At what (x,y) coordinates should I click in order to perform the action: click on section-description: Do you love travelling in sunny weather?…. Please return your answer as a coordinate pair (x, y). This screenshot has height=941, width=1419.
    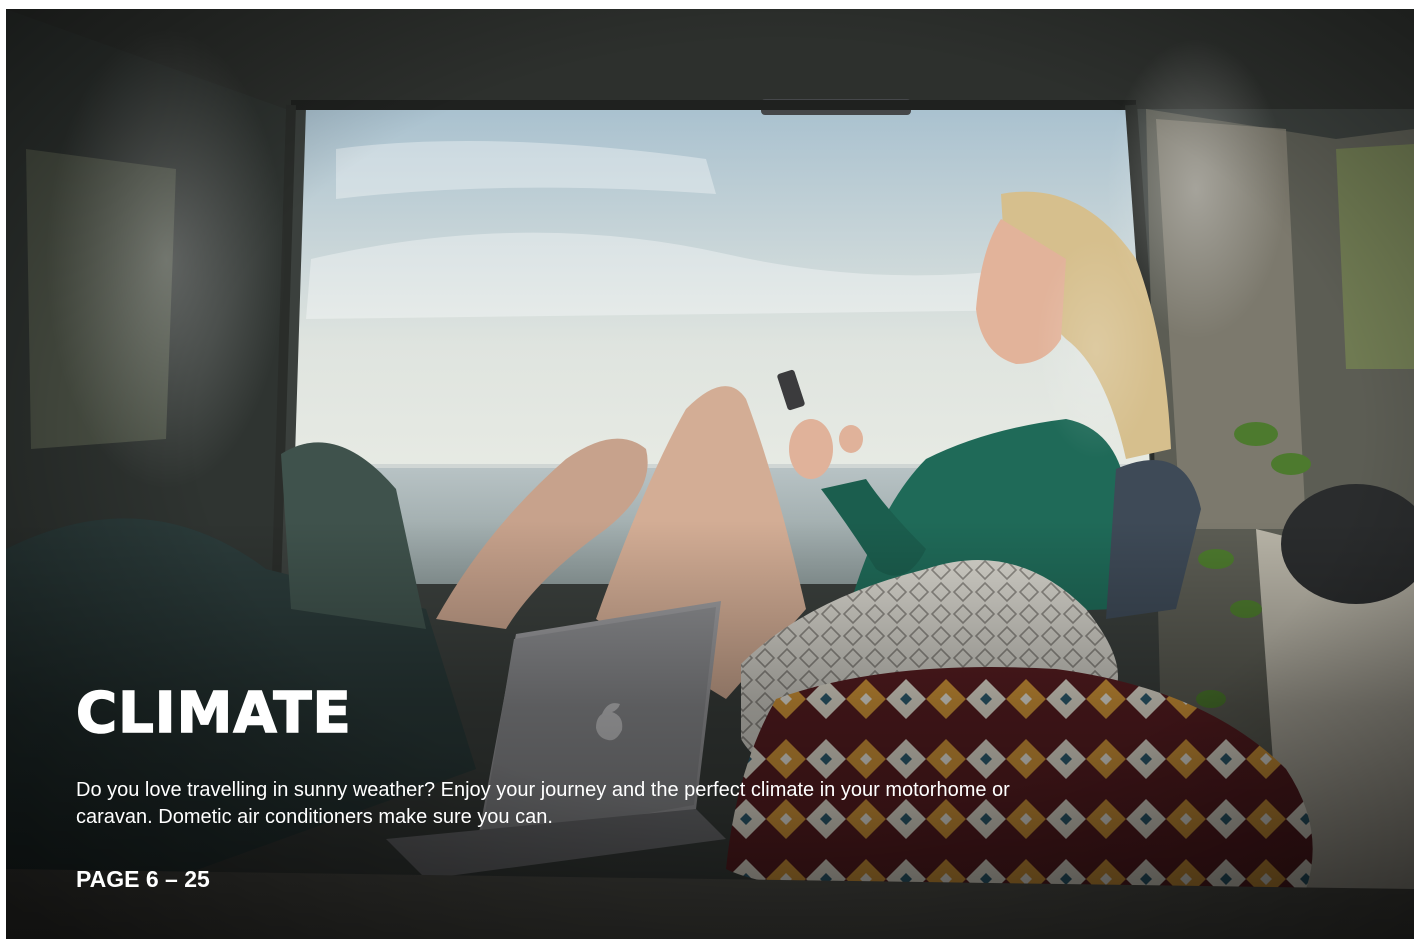
    Looking at the image, I should click on (543, 803).